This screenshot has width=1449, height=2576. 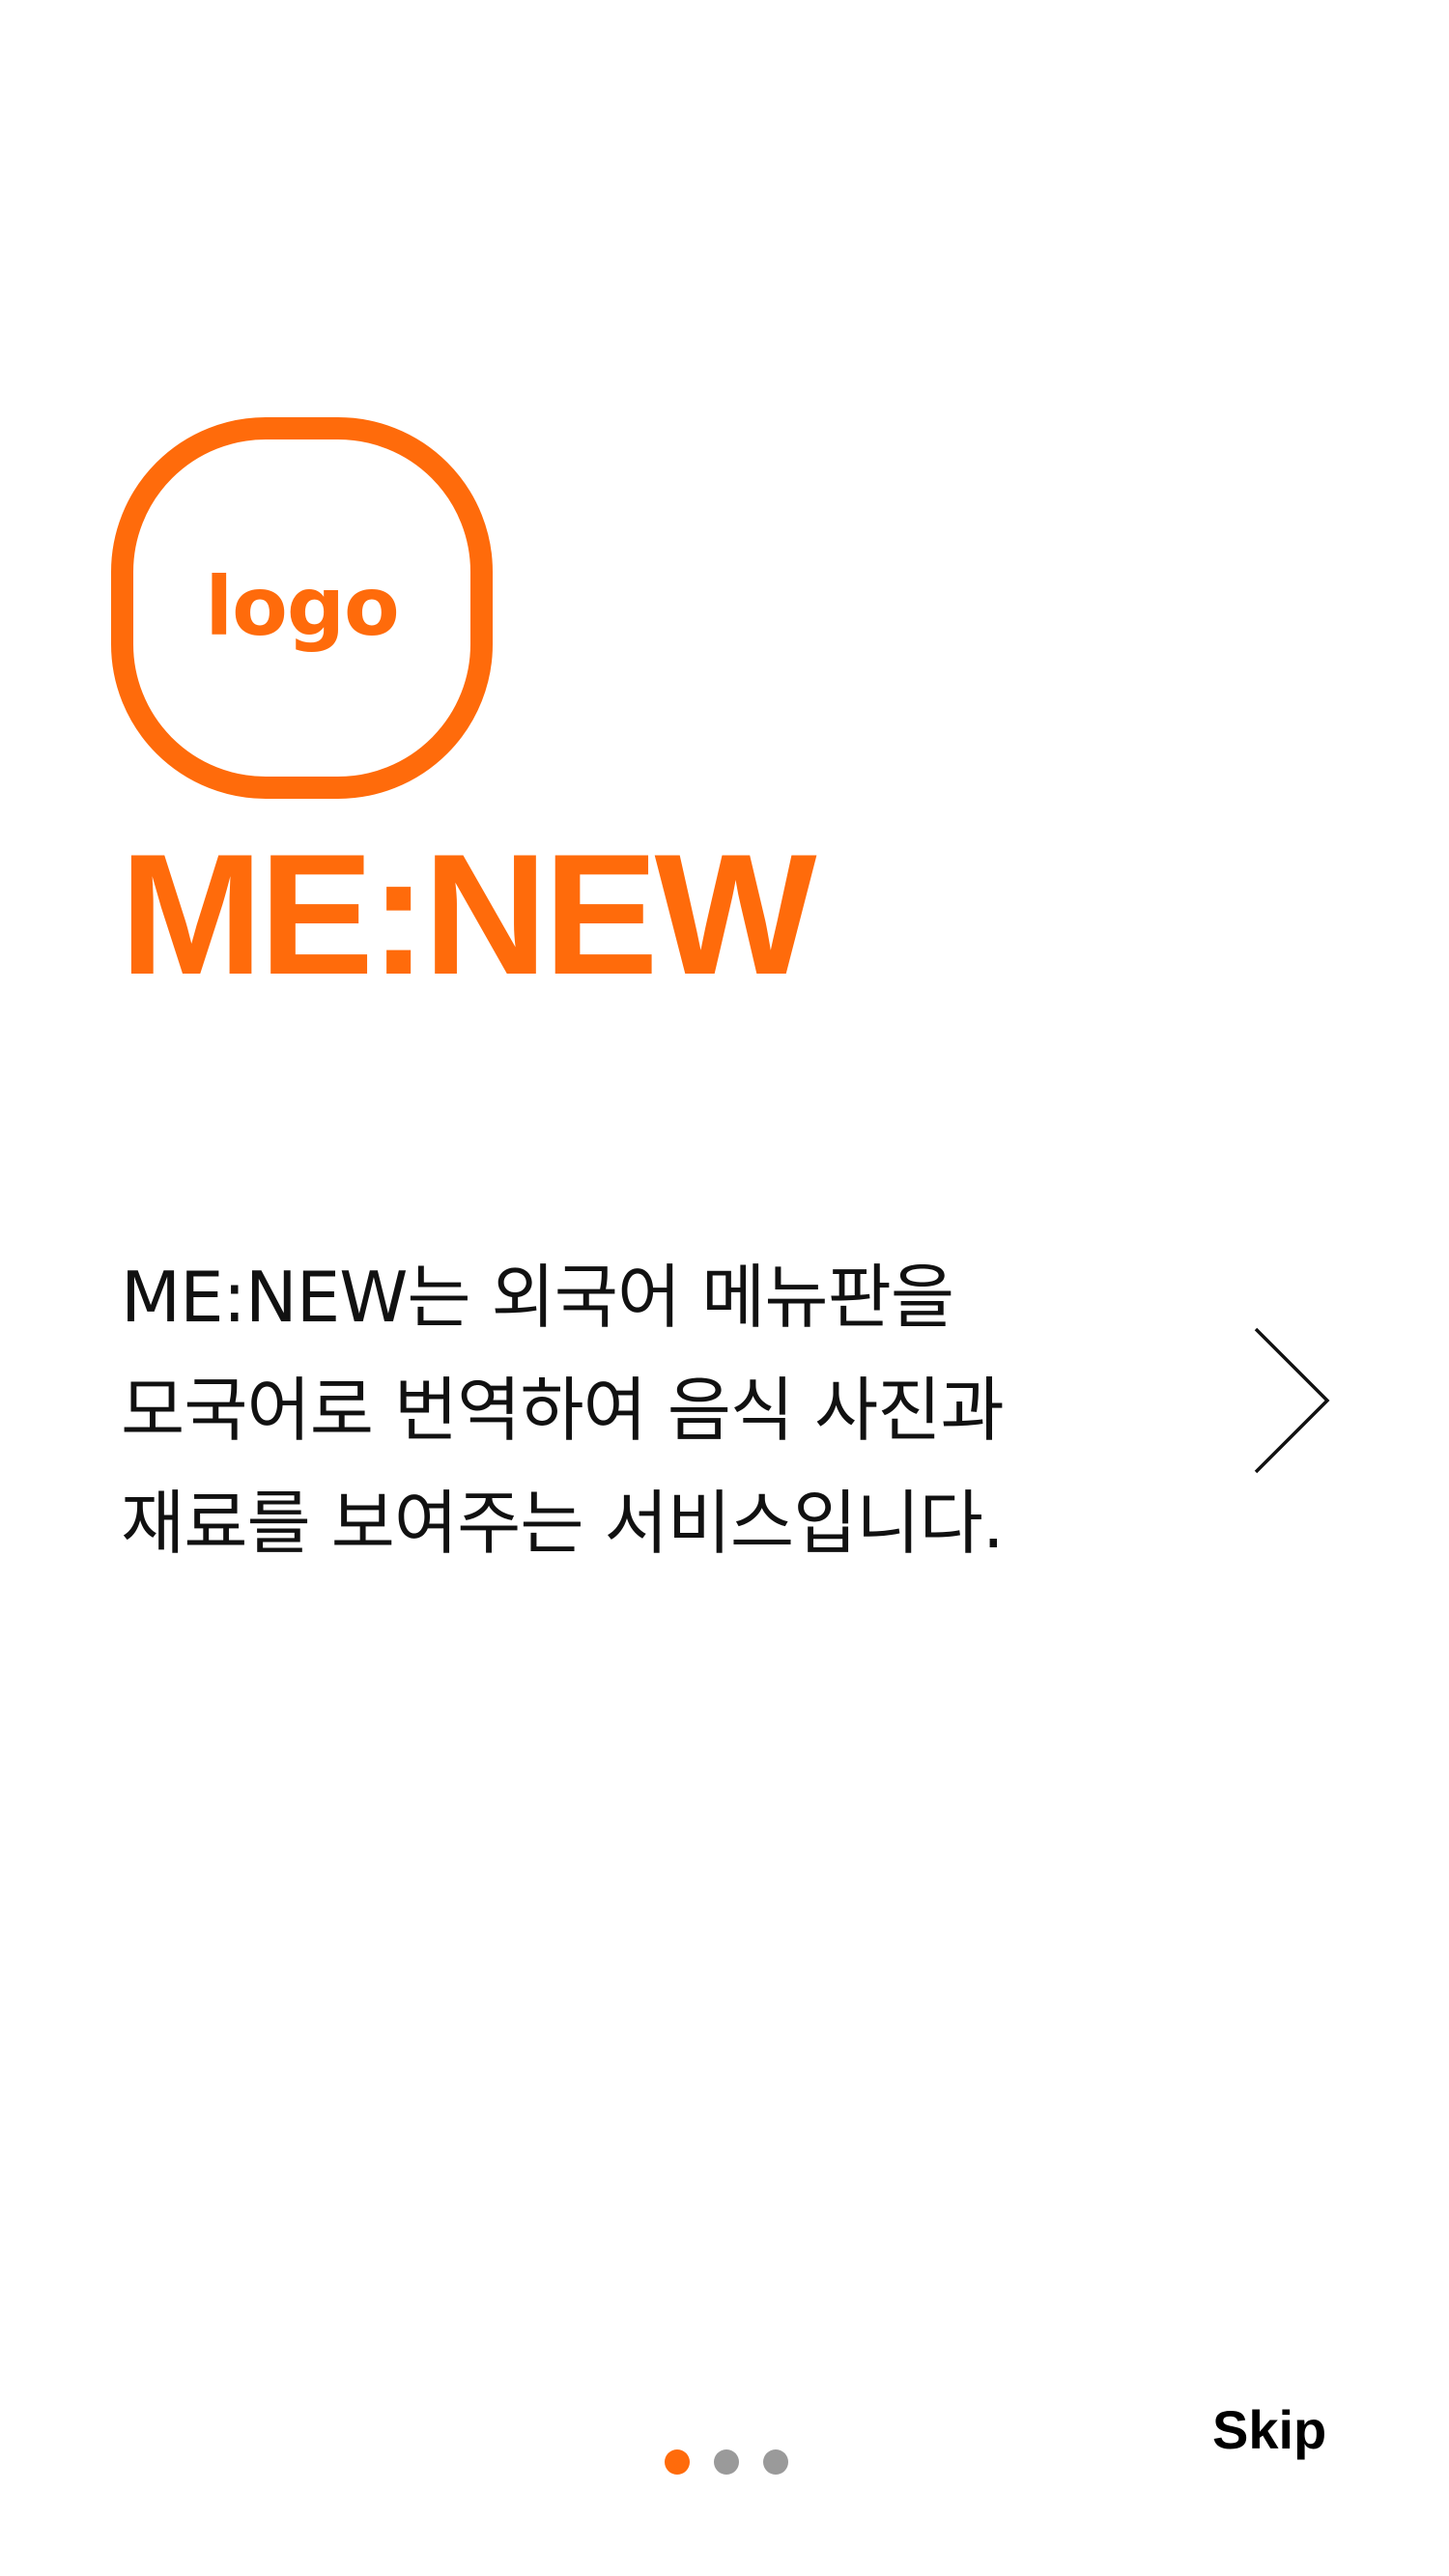 I want to click on logo-text: logo, so click(x=302, y=606).